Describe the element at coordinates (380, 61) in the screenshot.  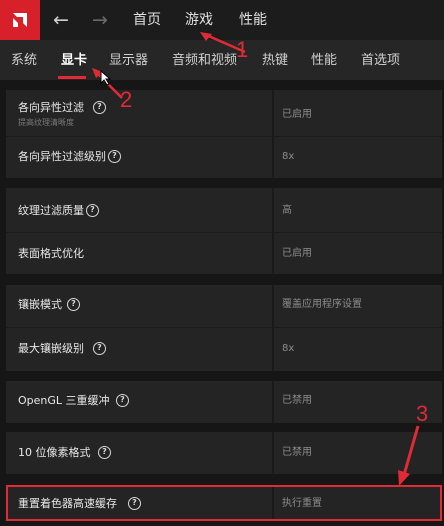
I see `subtab-preferences: 首选项` at that location.